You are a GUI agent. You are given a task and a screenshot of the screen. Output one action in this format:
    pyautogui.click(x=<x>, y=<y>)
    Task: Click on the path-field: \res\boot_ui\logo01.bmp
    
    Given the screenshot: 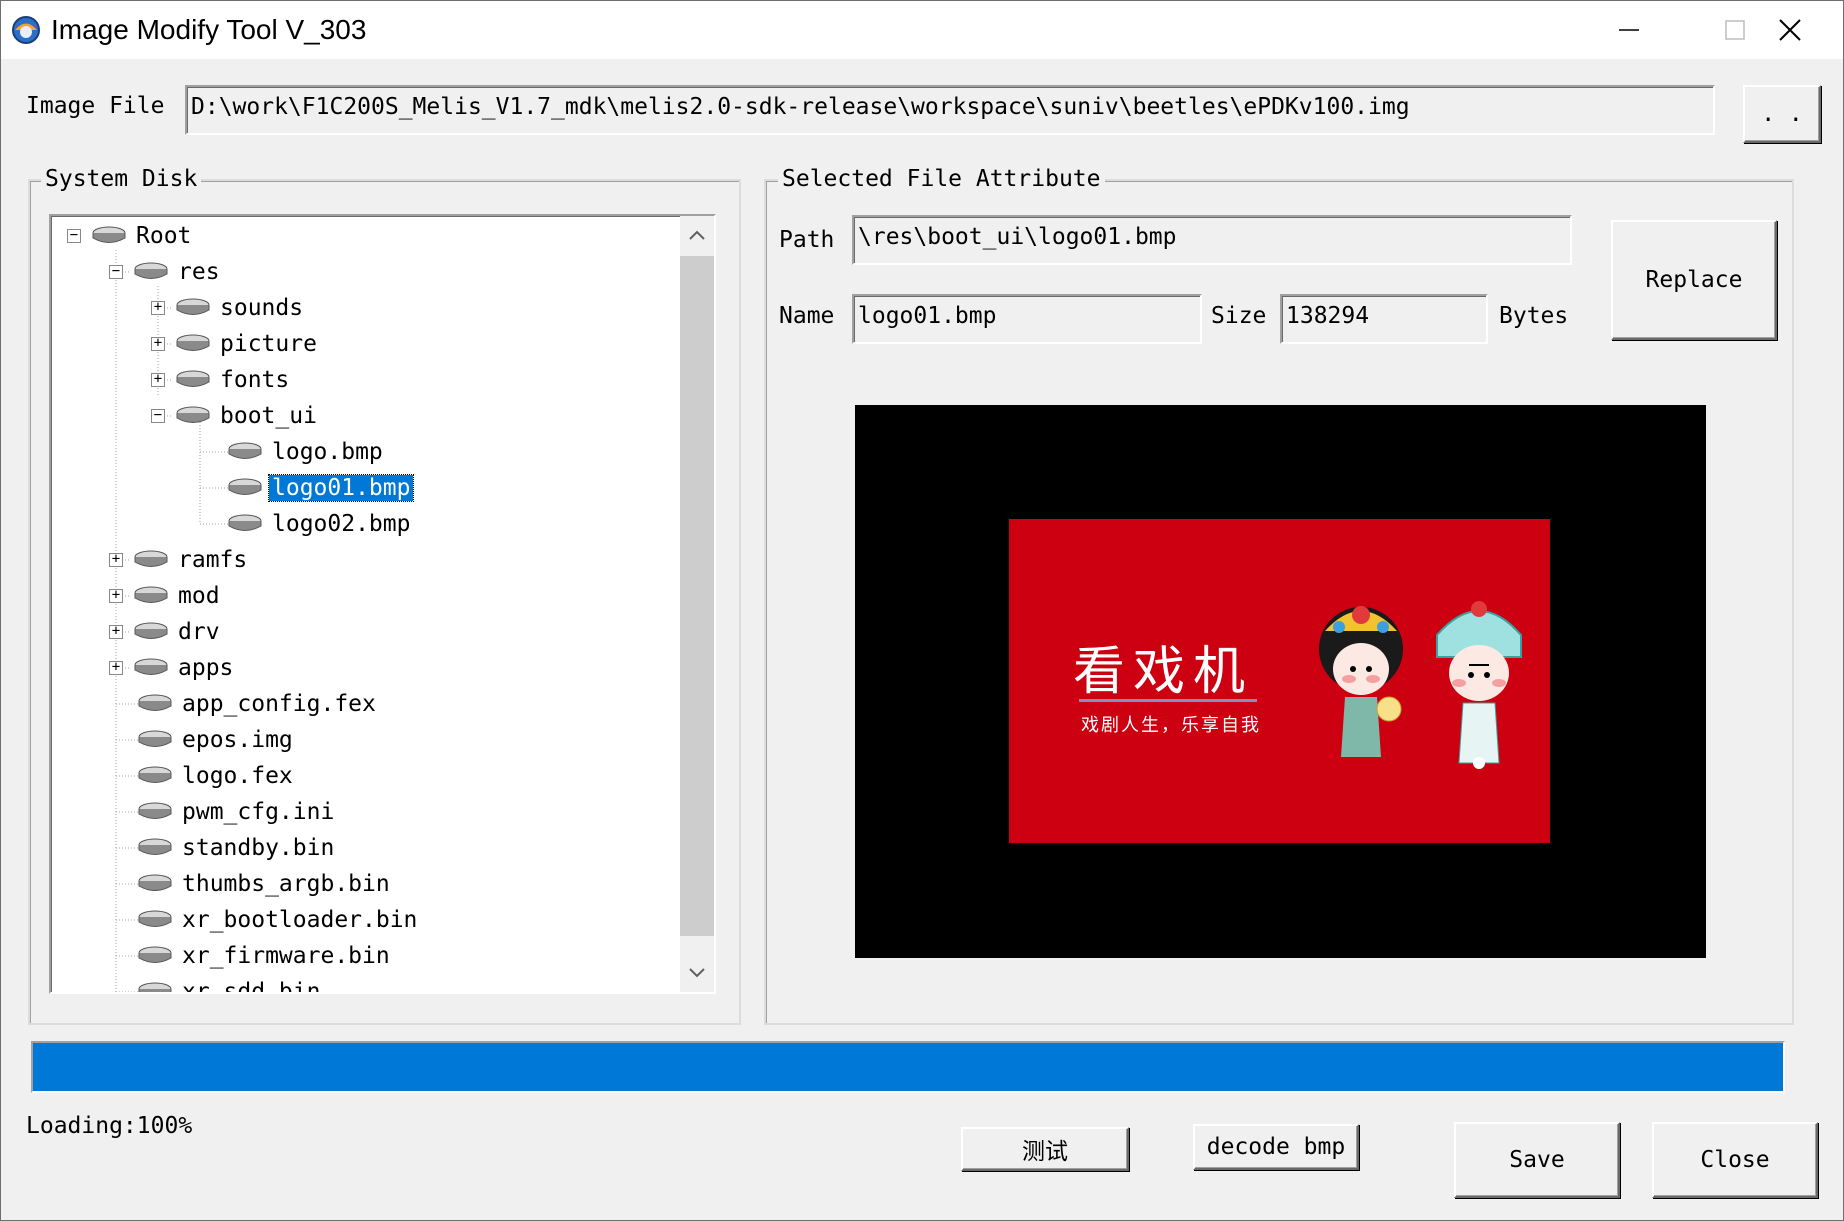 What is the action you would take?
    pyautogui.click(x=1212, y=240)
    